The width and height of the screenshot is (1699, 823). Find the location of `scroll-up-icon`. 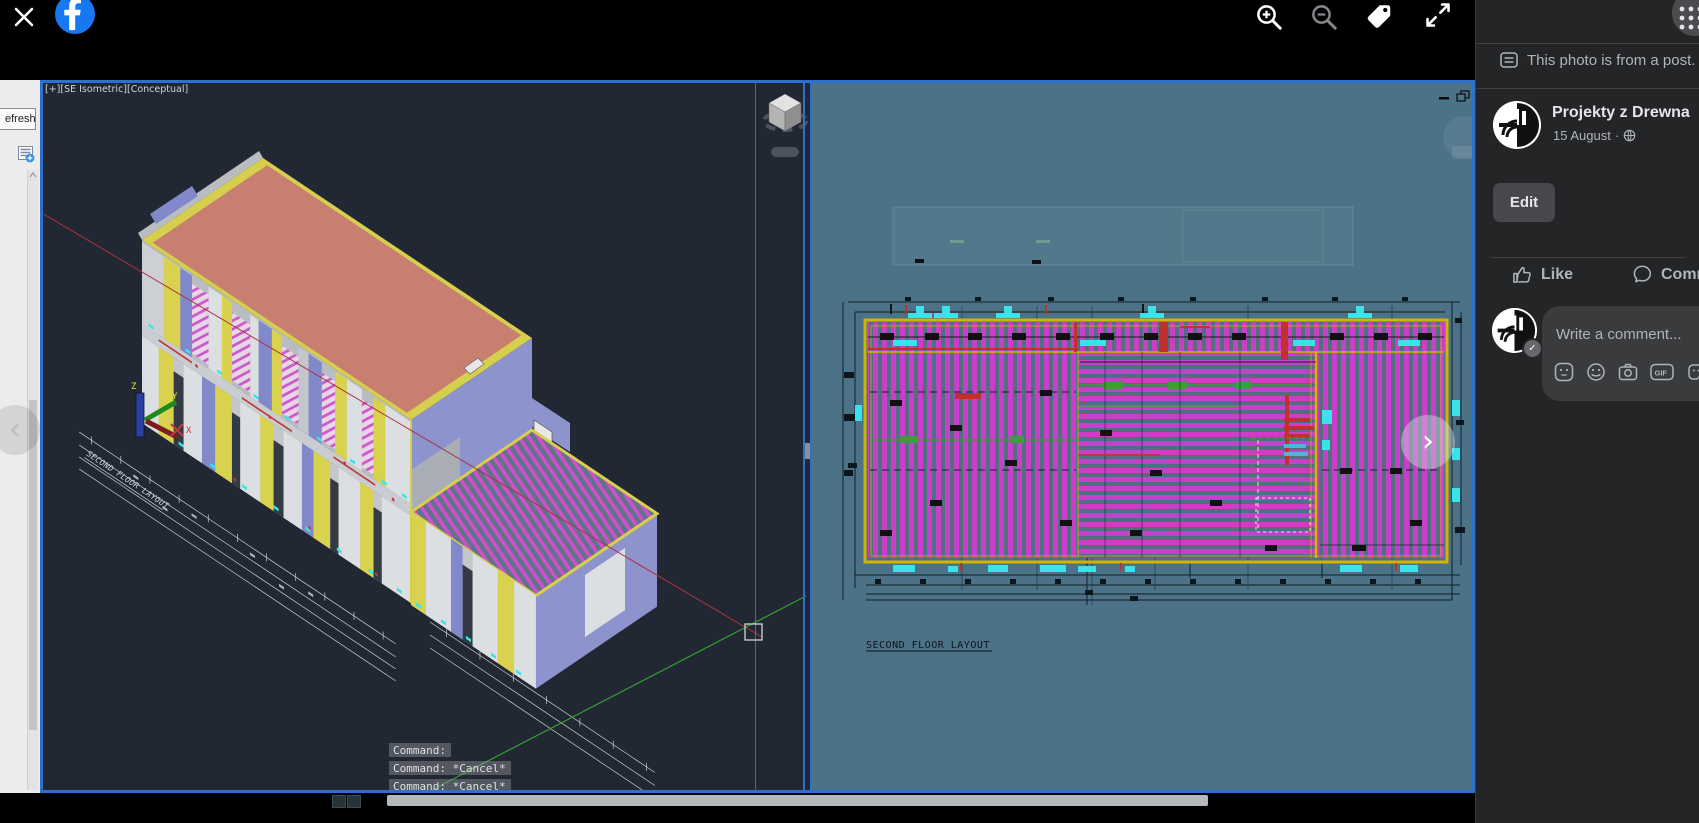

scroll-up-icon is located at coordinates (33, 175).